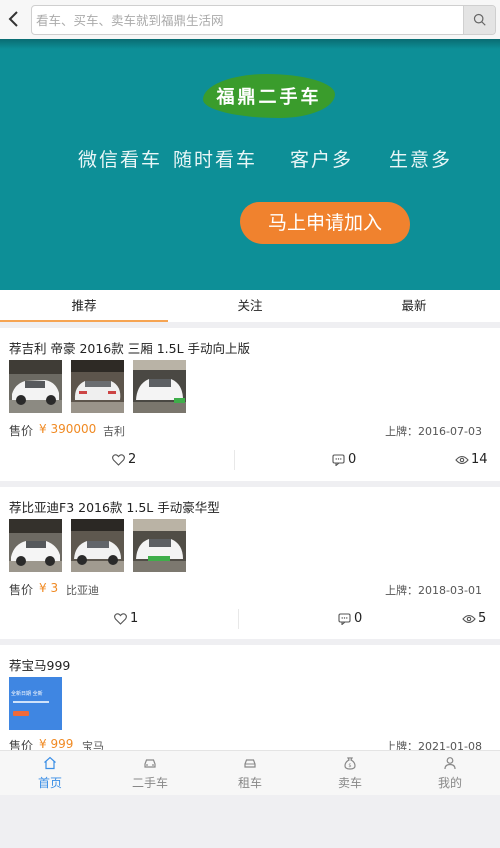 The height and width of the screenshot is (848, 500). I want to click on car-icon, so click(150, 763).